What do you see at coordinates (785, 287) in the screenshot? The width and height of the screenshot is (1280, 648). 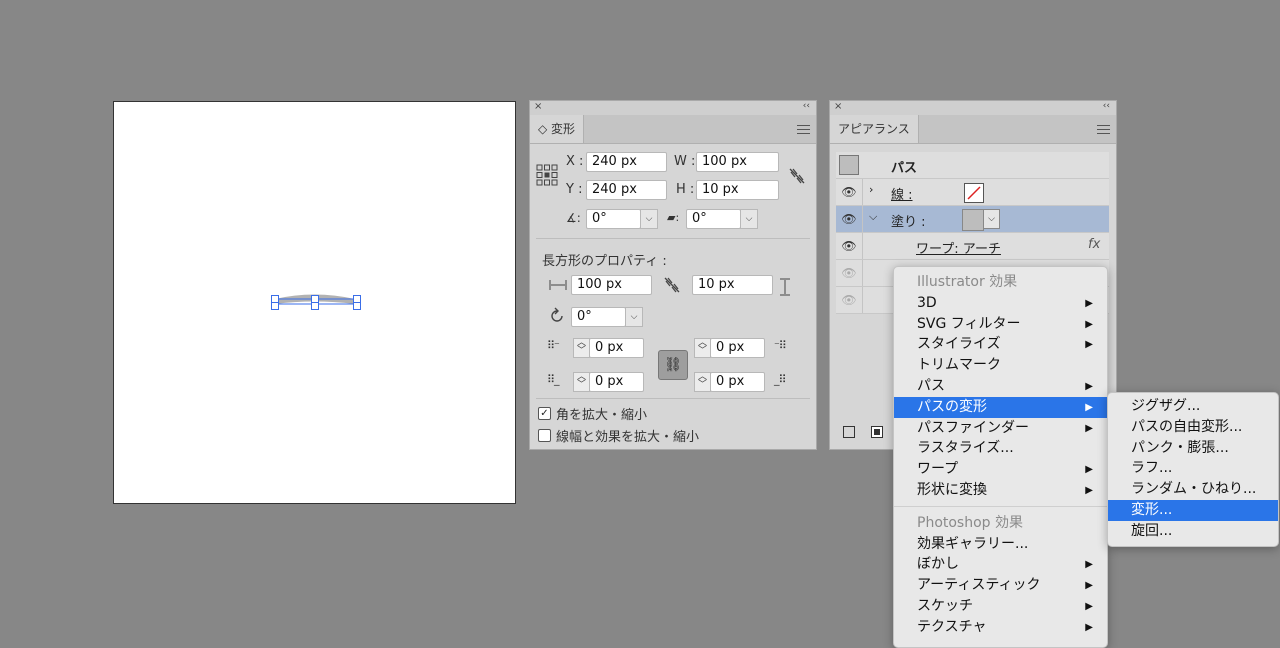 I see `height-arrows-icon` at bounding box center [785, 287].